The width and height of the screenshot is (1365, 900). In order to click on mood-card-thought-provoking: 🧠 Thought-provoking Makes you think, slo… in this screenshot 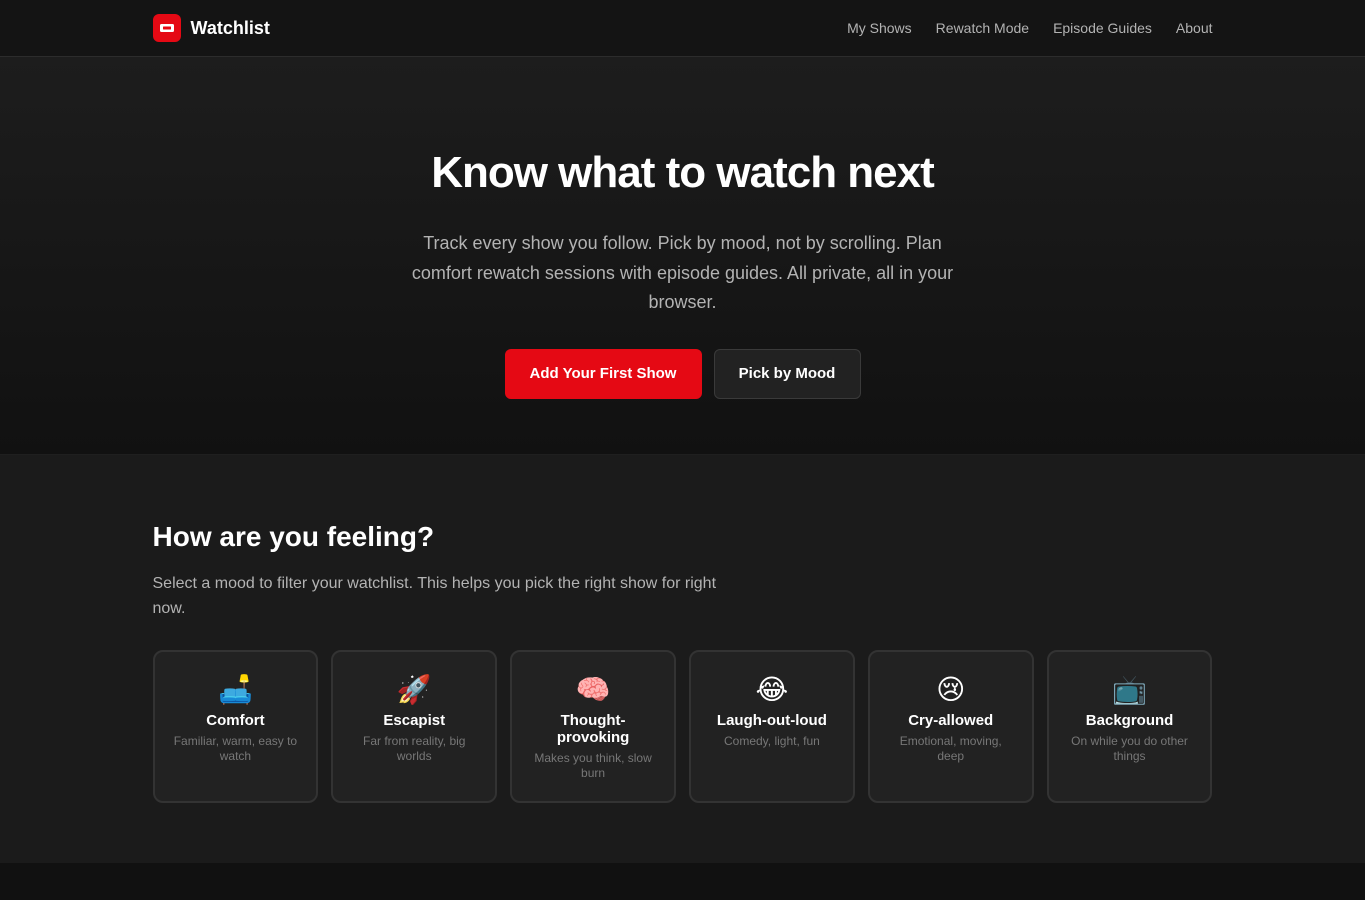, I will do `click(593, 726)`.